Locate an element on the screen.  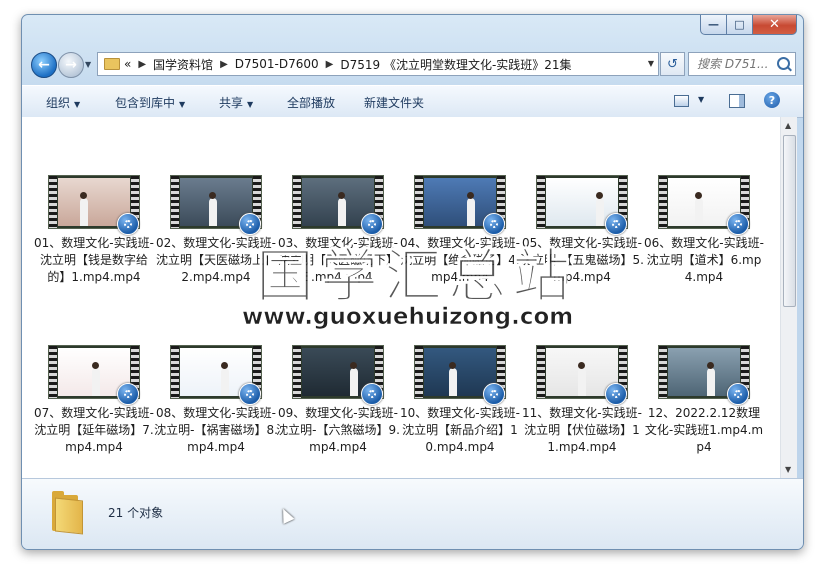
play-all-label: 全部播放 is located at coordinates (311, 103).